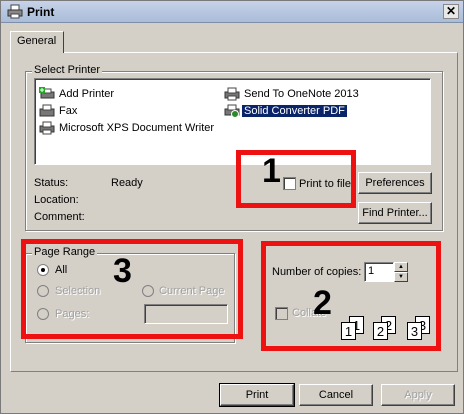  Describe the element at coordinates (43, 291) in the screenshot. I see `selection-radio` at that location.